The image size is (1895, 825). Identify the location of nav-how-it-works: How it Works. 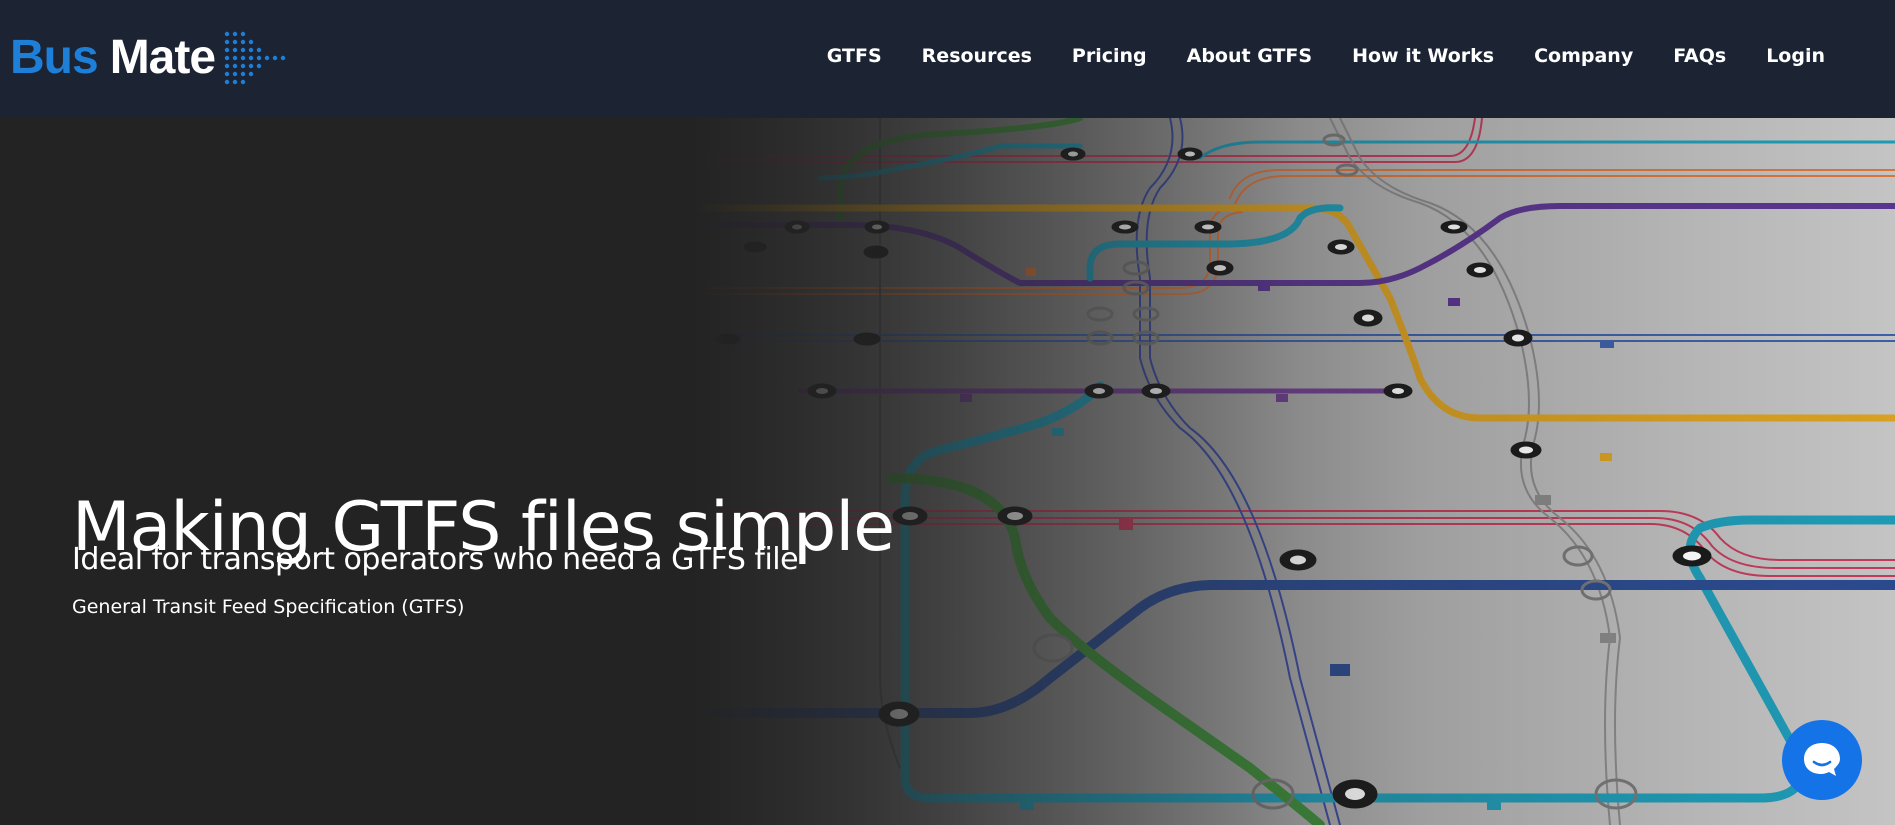
(1423, 56).